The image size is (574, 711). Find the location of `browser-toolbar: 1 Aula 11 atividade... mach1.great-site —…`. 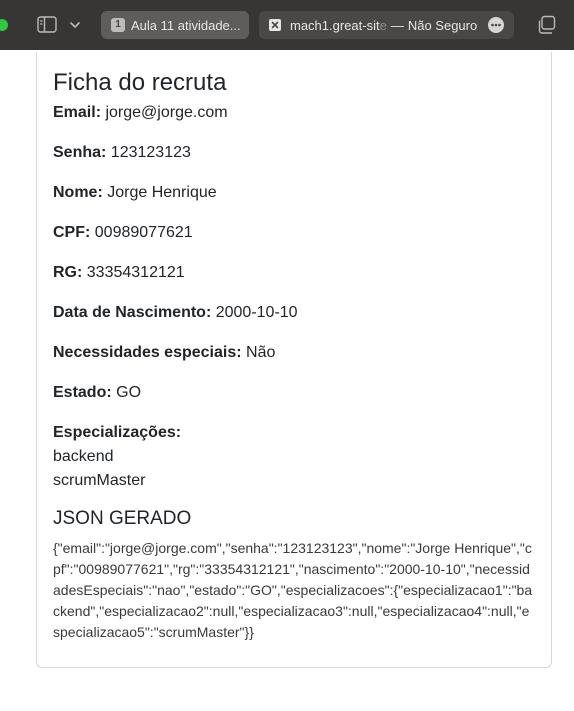

browser-toolbar: 1 Aula 11 atividade... mach1.great-site —… is located at coordinates (287, 25).